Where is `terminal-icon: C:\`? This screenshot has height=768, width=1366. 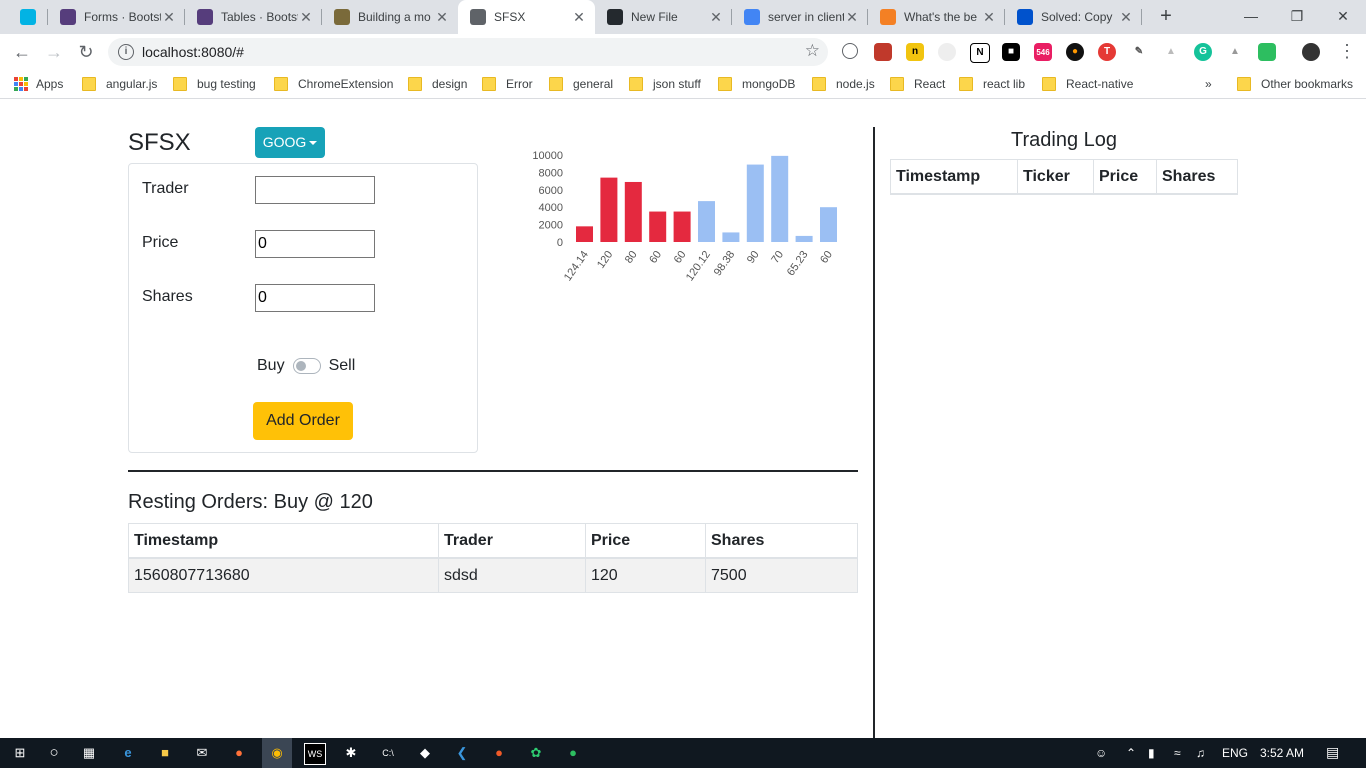
terminal-icon: C:\ is located at coordinates (388, 753).